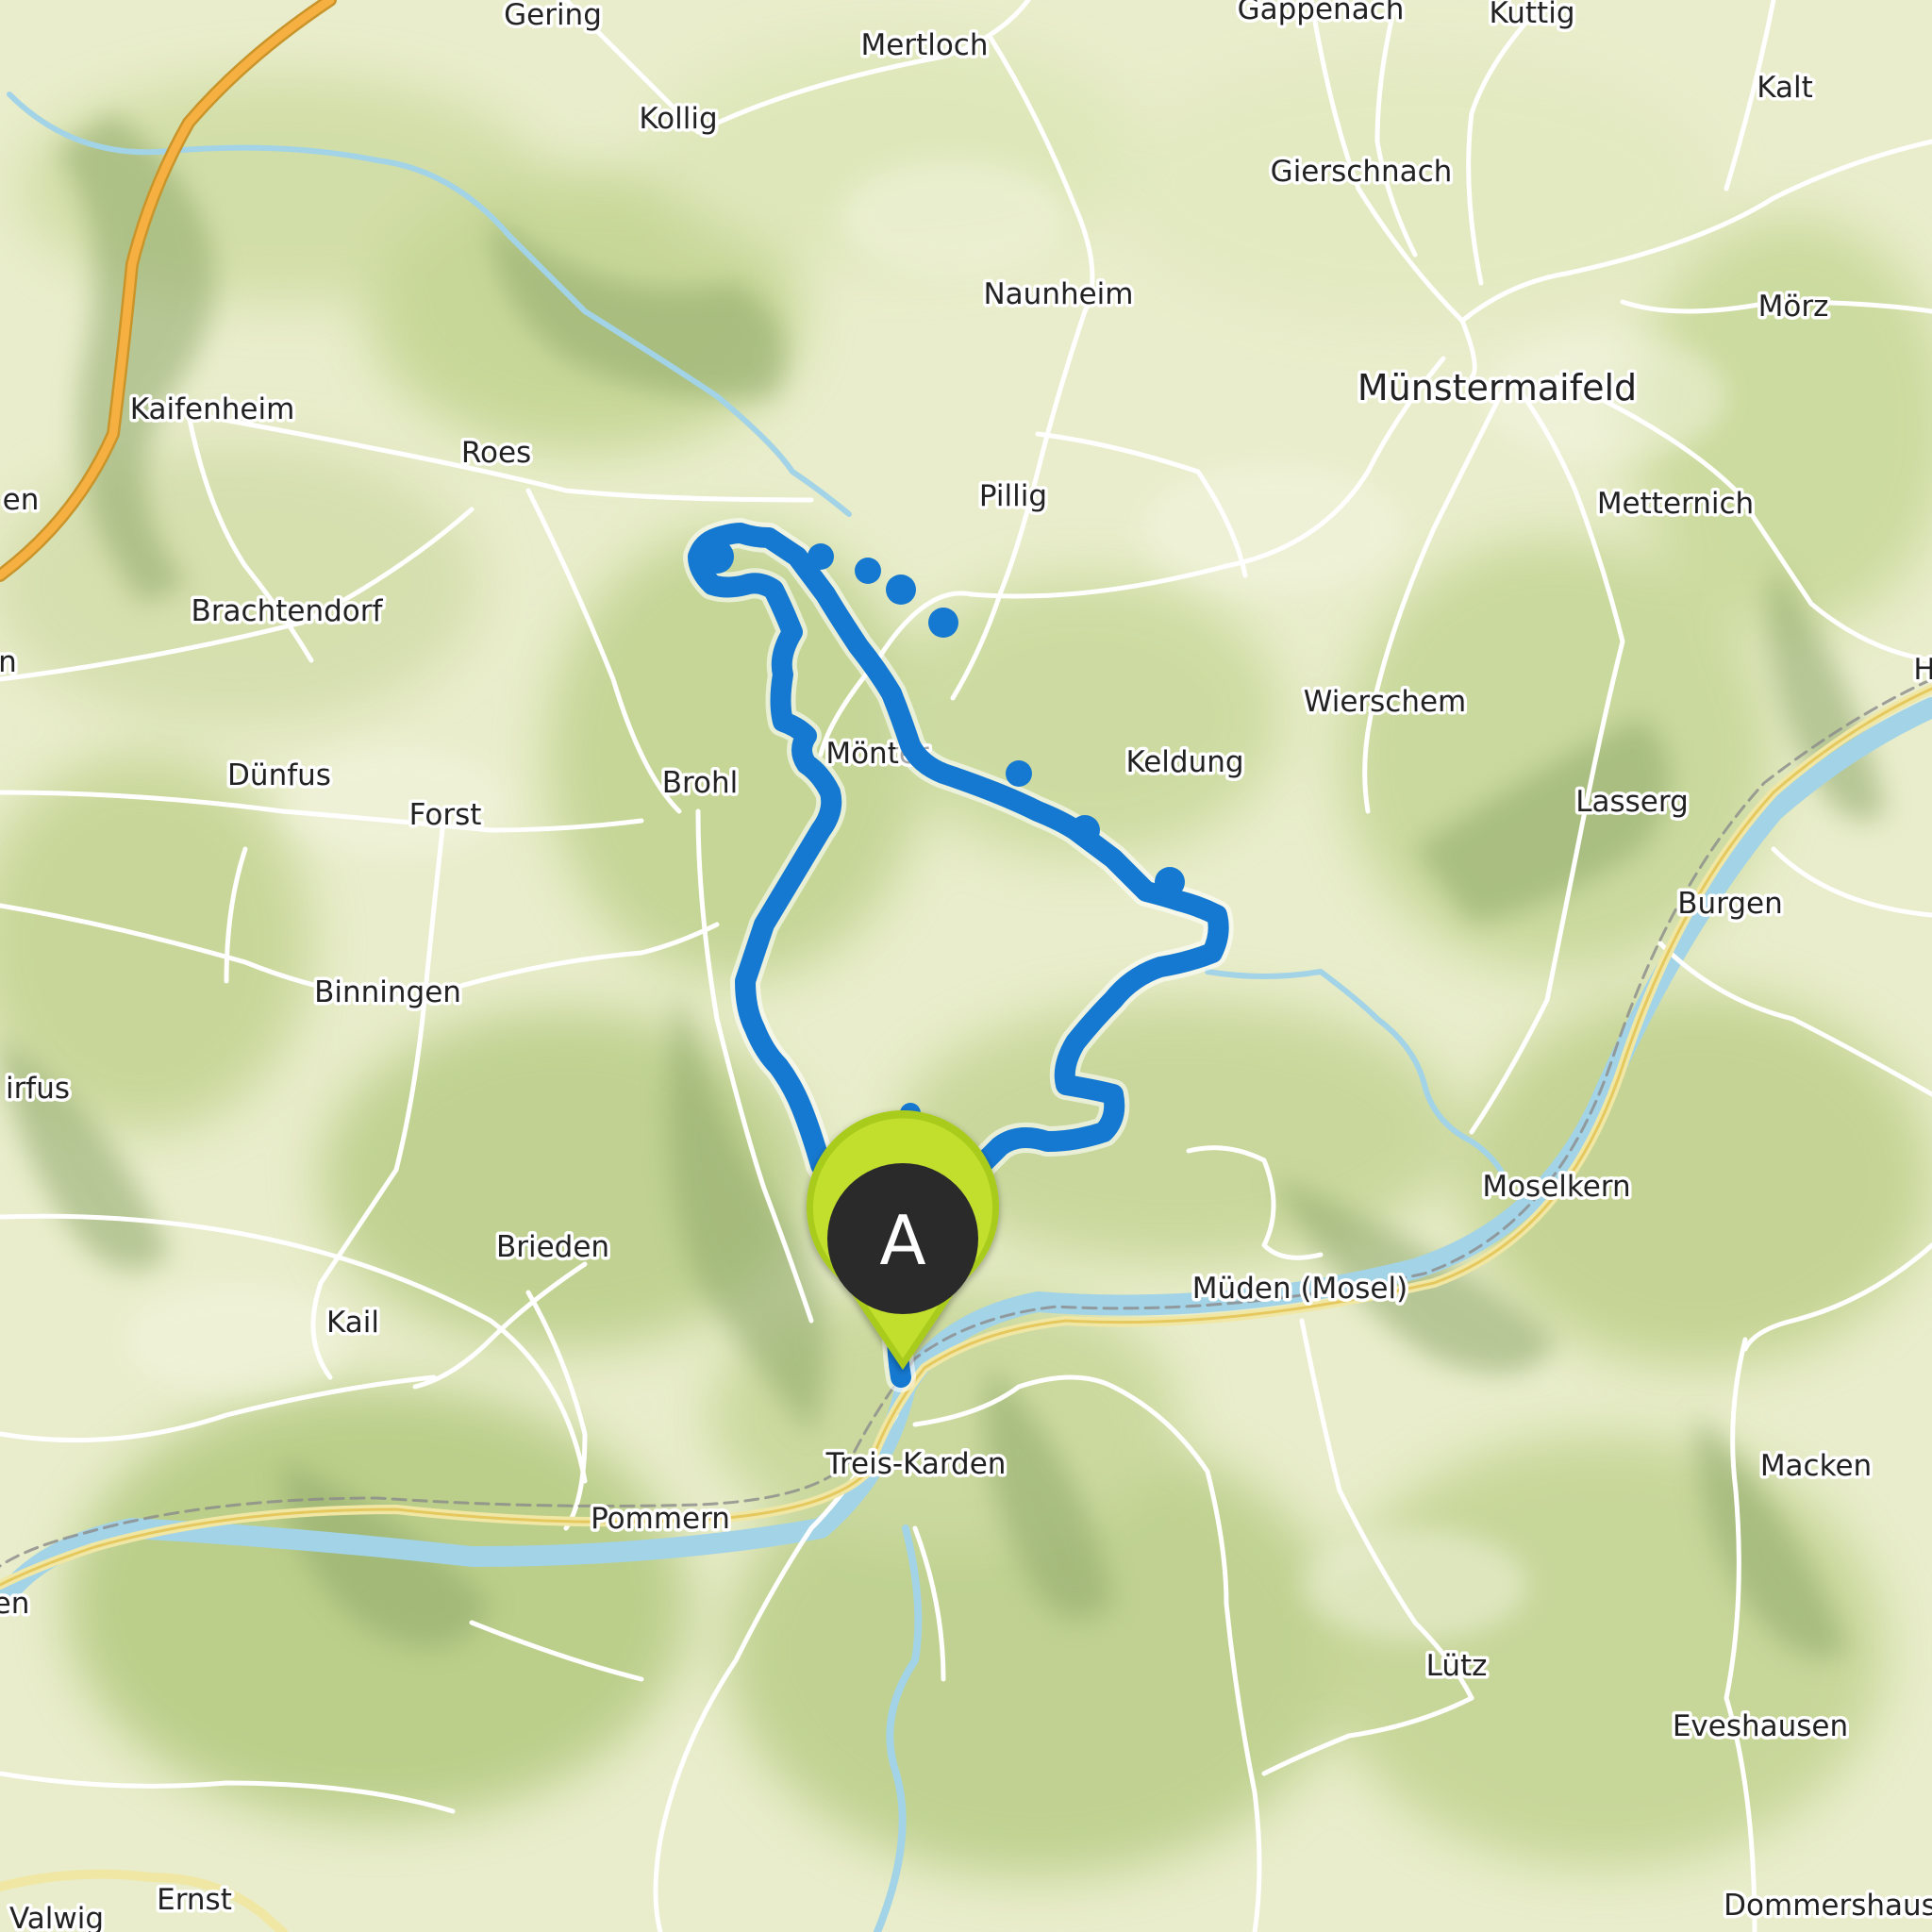  Describe the element at coordinates (288, 611) in the screenshot. I see `place-label-brachtendorf: Brachtendorf` at that location.